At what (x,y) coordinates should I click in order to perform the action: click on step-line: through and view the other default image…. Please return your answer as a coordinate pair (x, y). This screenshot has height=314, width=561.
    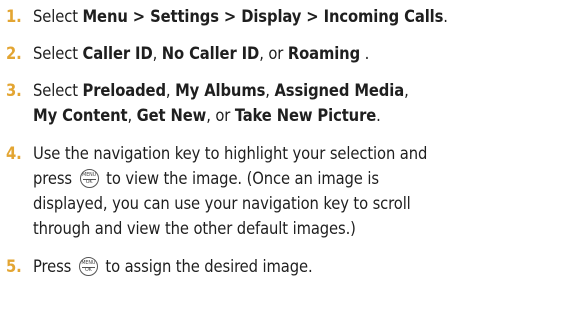
    Looking at the image, I should click on (295, 228).